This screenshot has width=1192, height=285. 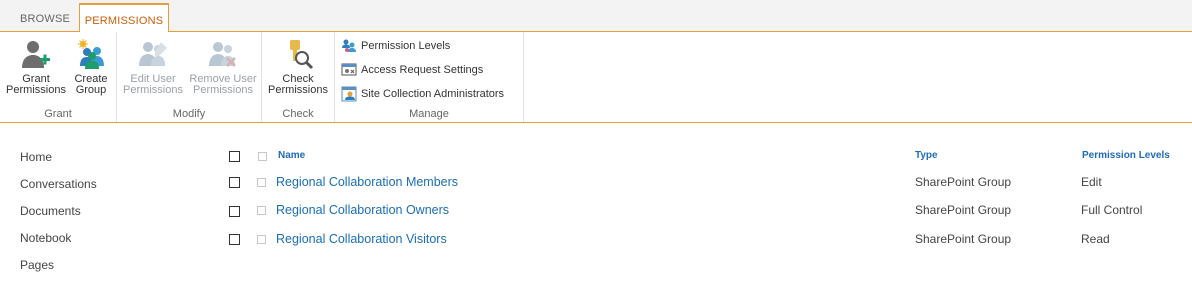 I want to click on group-permission-level: Edit, so click(x=1091, y=182).